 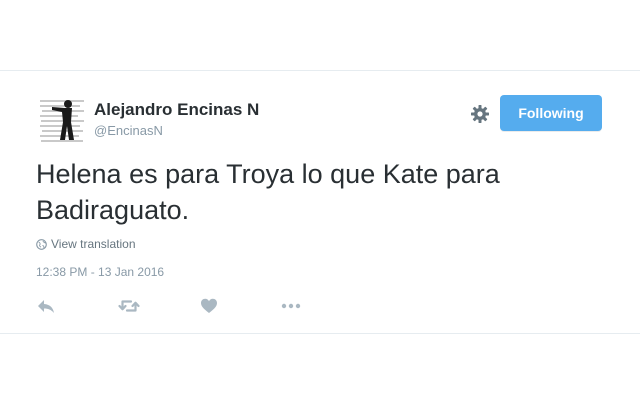 I want to click on avatar, so click(x=62, y=120).